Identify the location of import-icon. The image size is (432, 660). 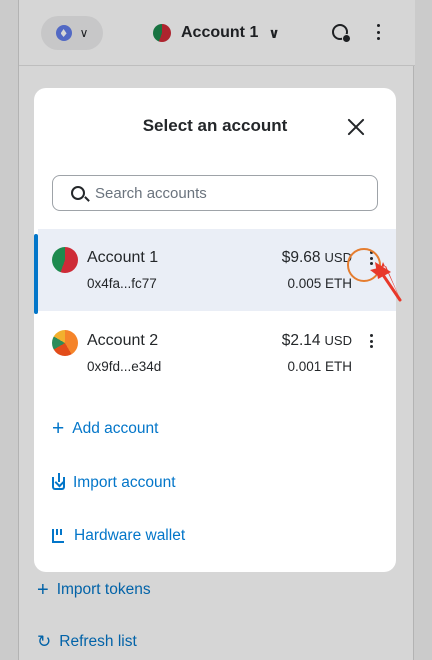
(58, 481).